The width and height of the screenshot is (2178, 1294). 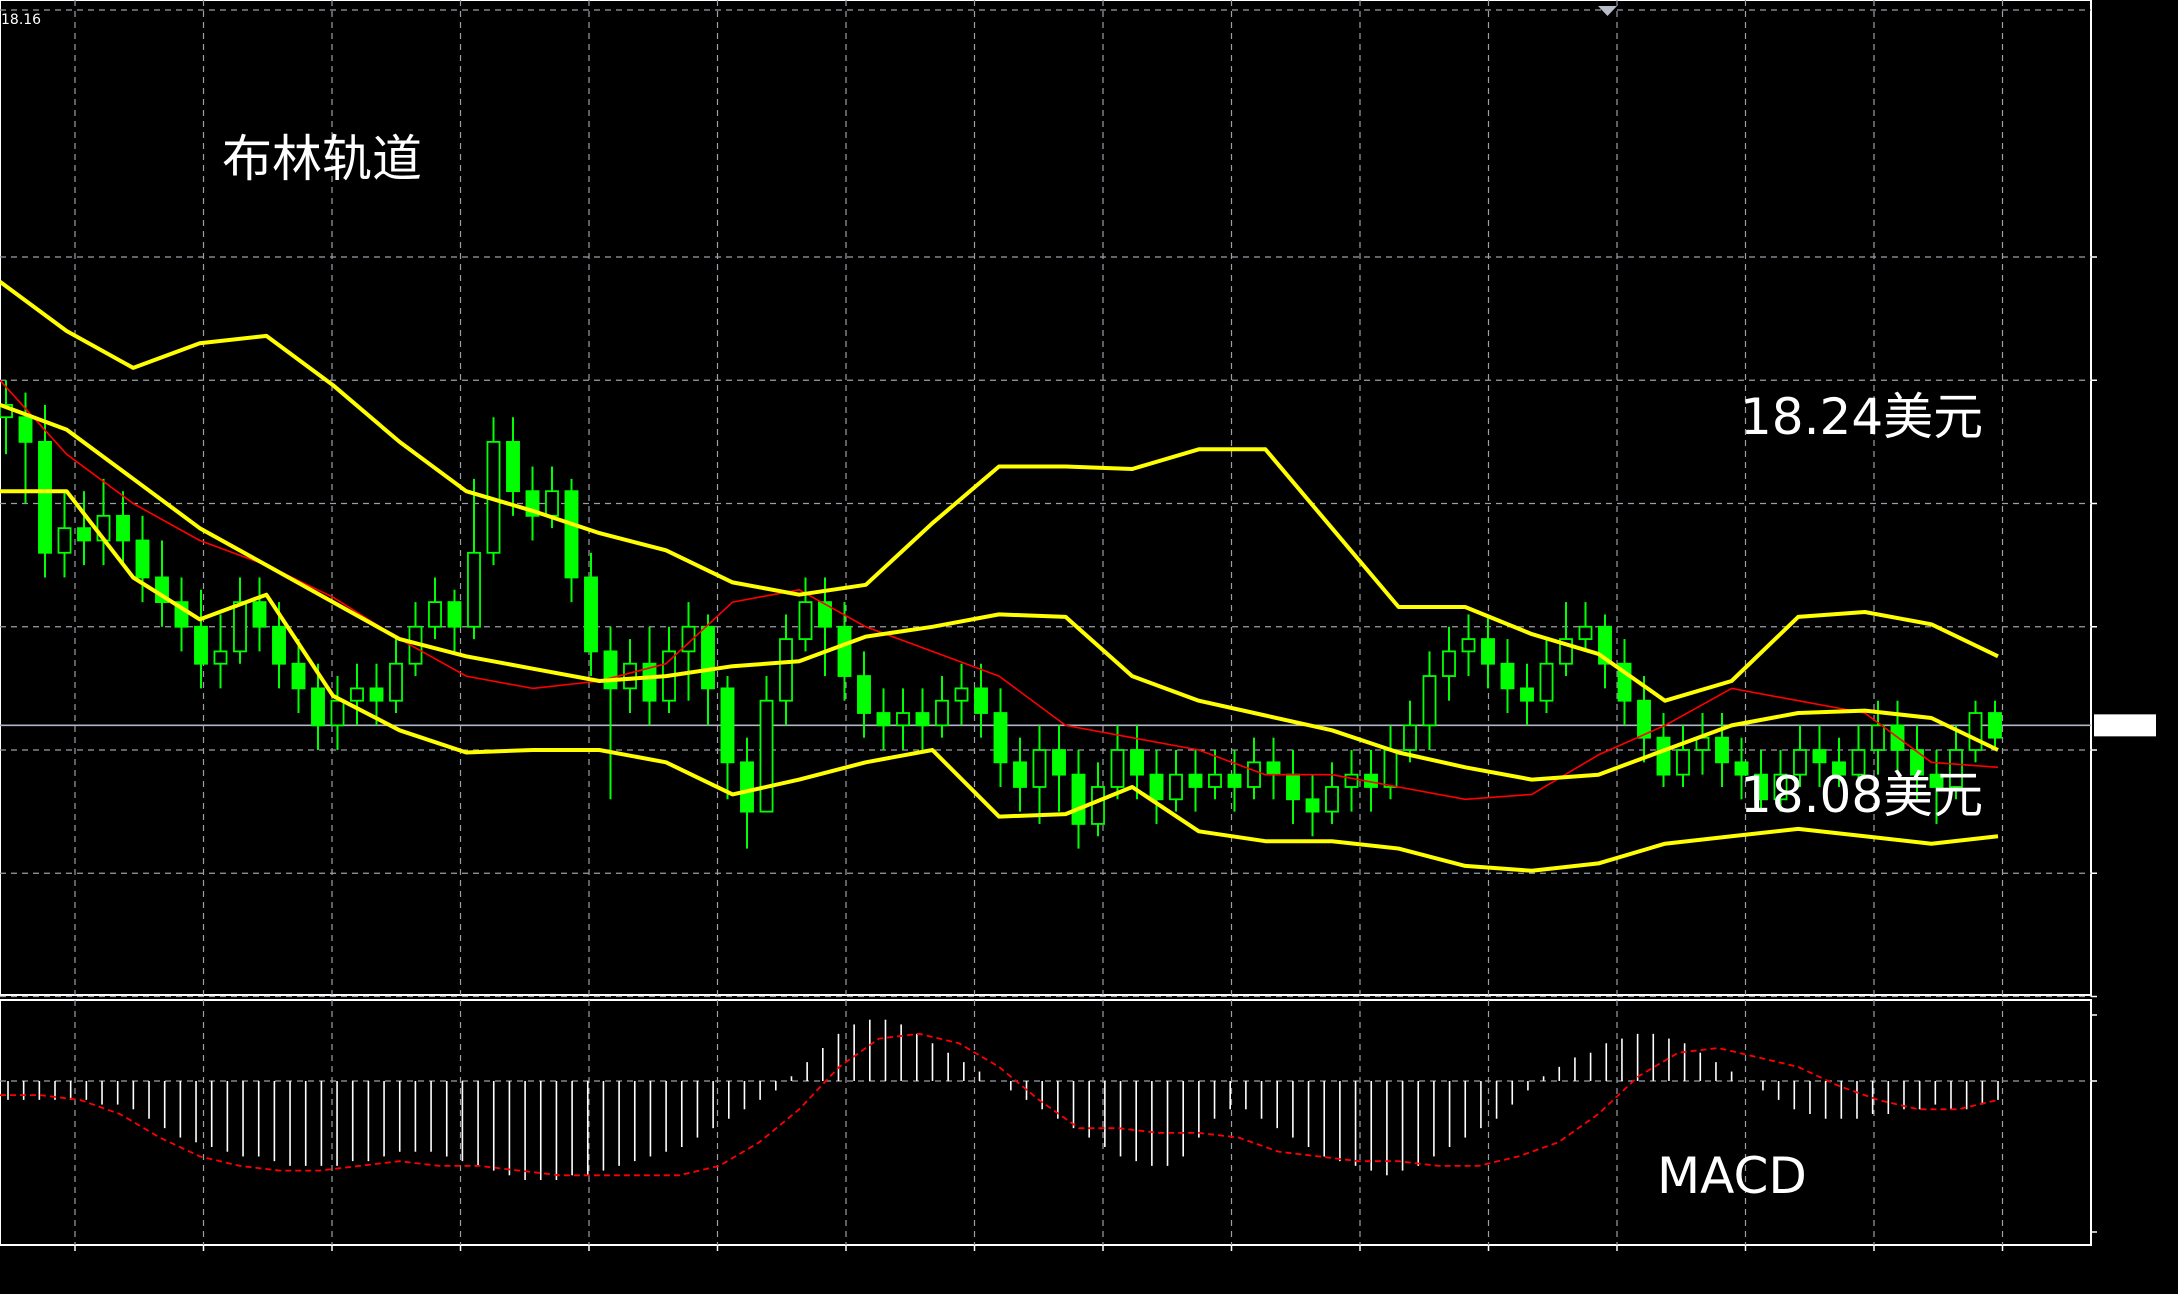 What do you see at coordinates (1732, 1176) in the screenshot?
I see `macd-title: MACD` at bounding box center [1732, 1176].